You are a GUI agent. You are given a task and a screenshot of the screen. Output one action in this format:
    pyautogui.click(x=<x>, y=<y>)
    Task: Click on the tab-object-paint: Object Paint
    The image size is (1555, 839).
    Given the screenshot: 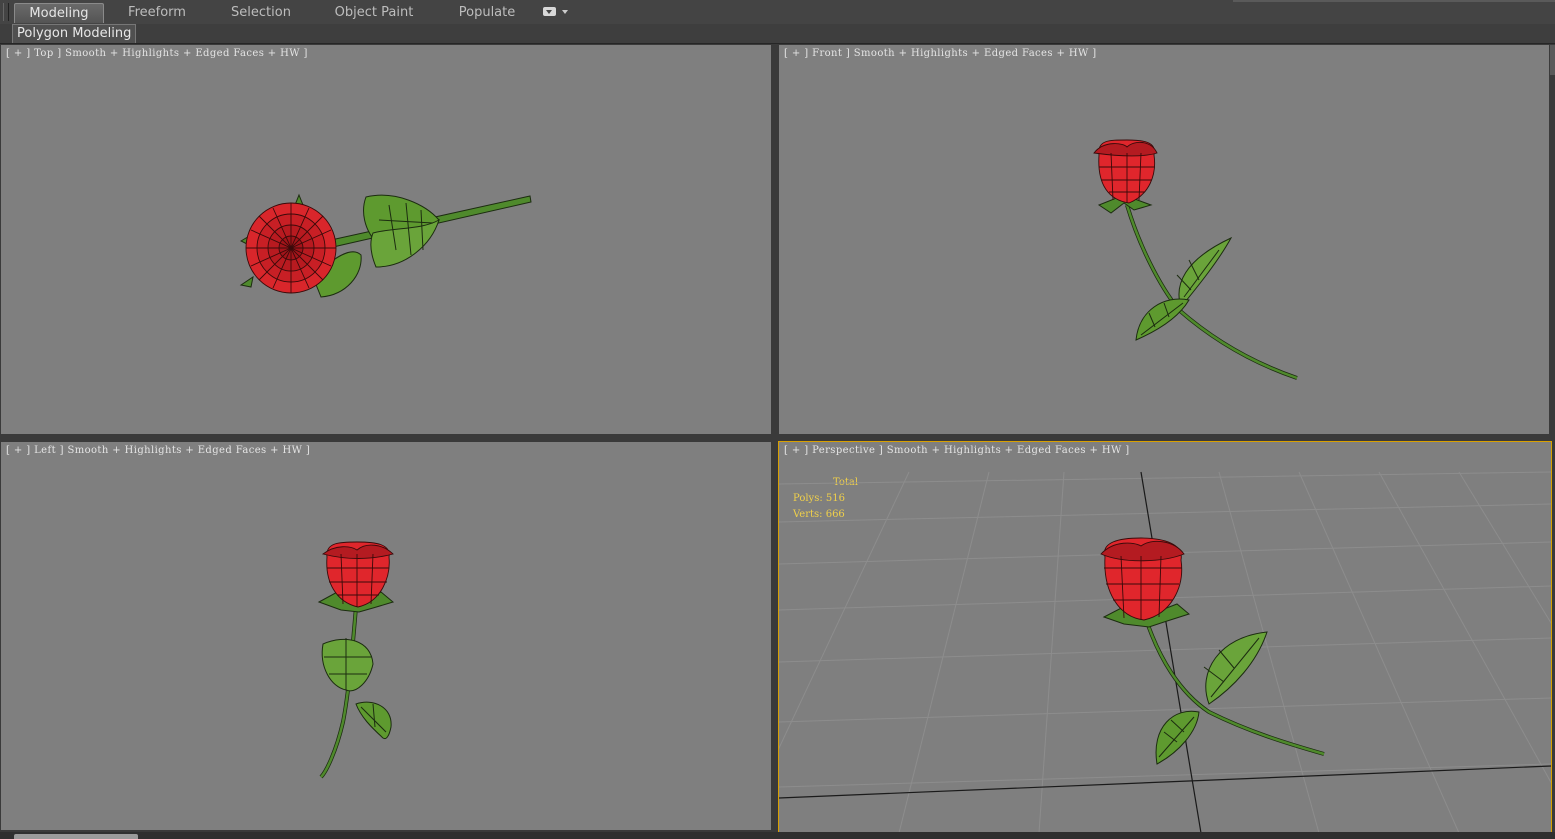 What is the action you would take?
    pyautogui.click(x=374, y=12)
    